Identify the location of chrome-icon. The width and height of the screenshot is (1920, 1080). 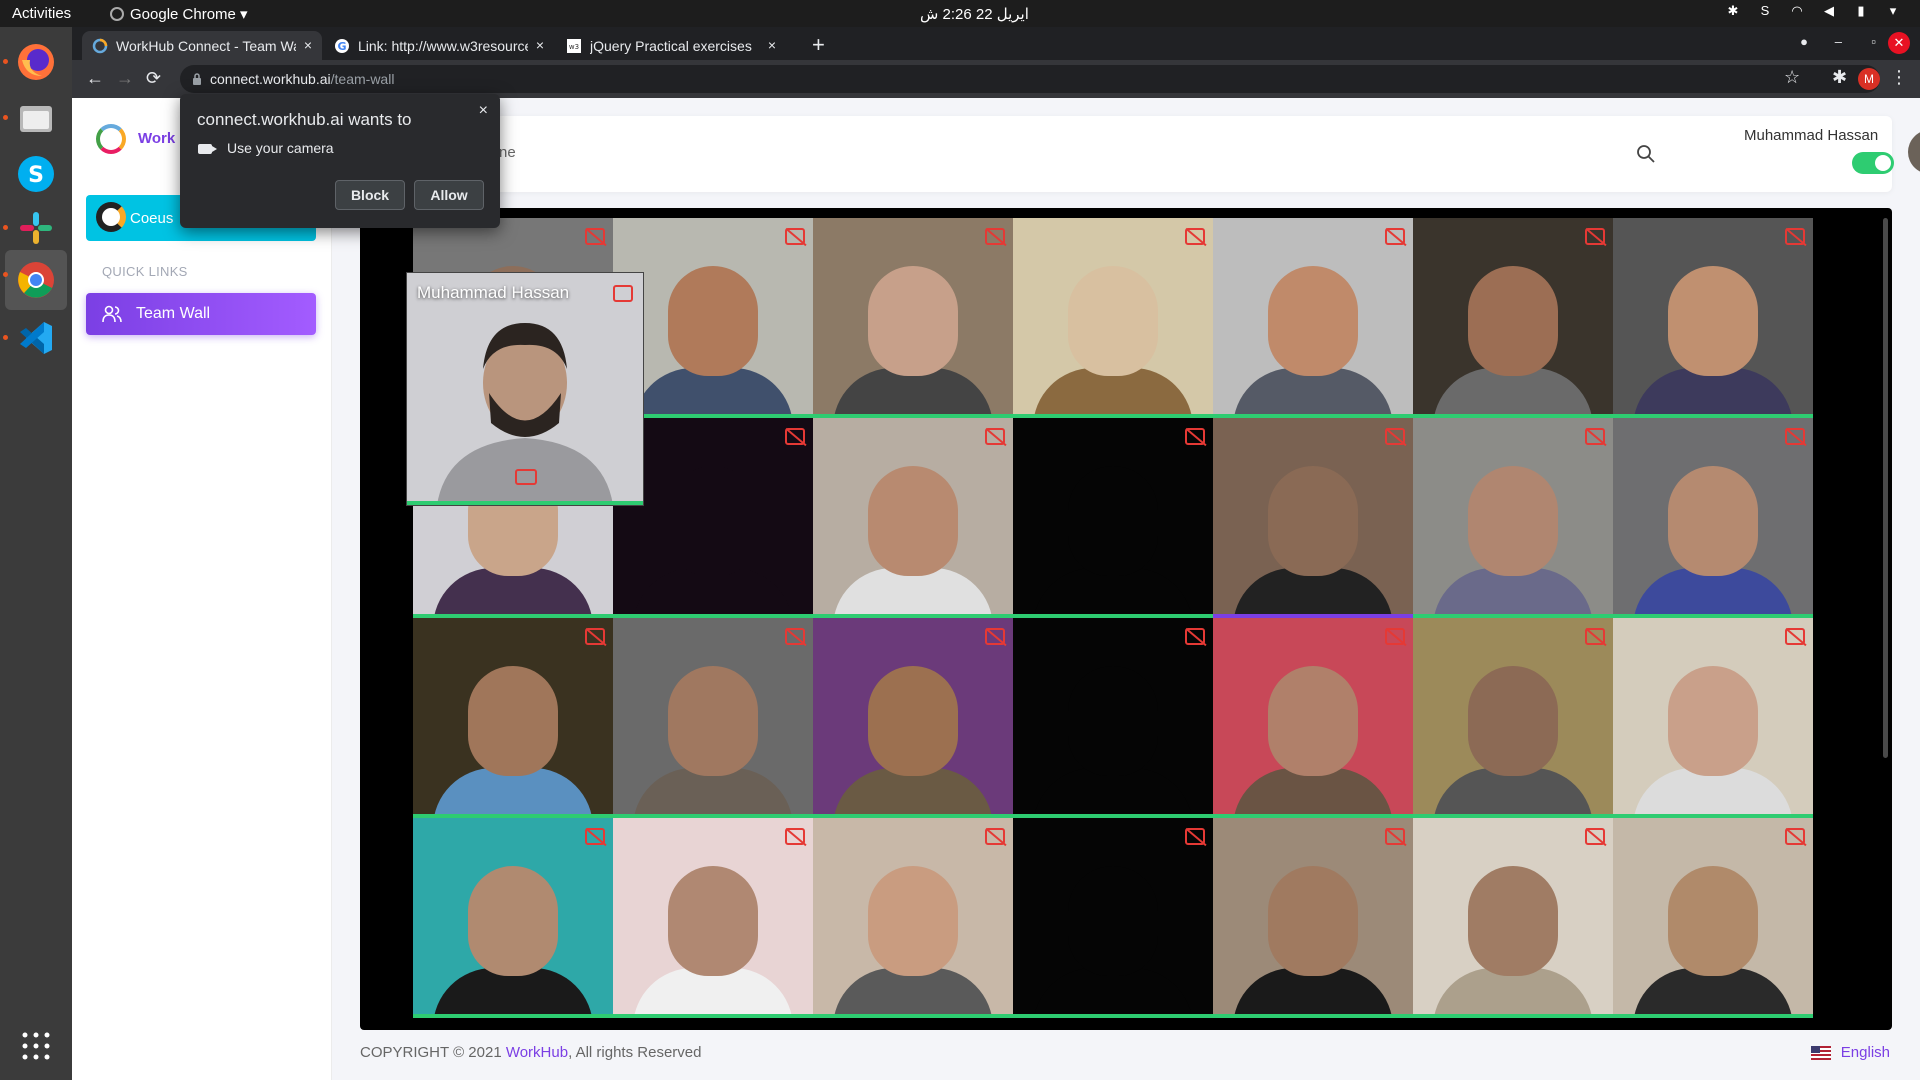
(35, 280).